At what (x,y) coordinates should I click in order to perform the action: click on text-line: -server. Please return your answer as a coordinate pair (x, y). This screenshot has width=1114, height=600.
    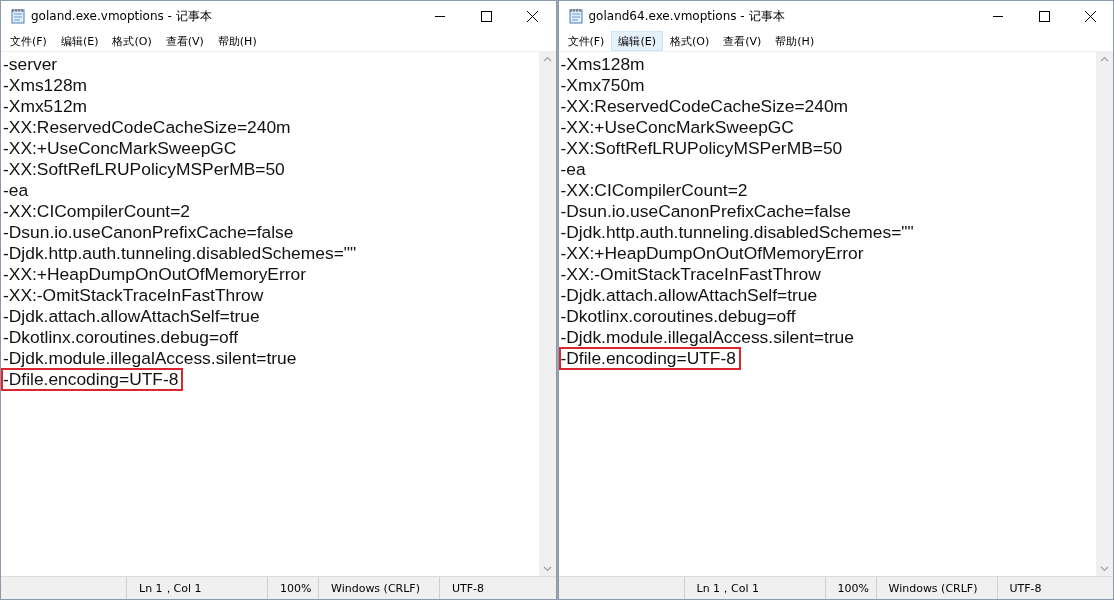
    Looking at the image, I should click on (30, 64).